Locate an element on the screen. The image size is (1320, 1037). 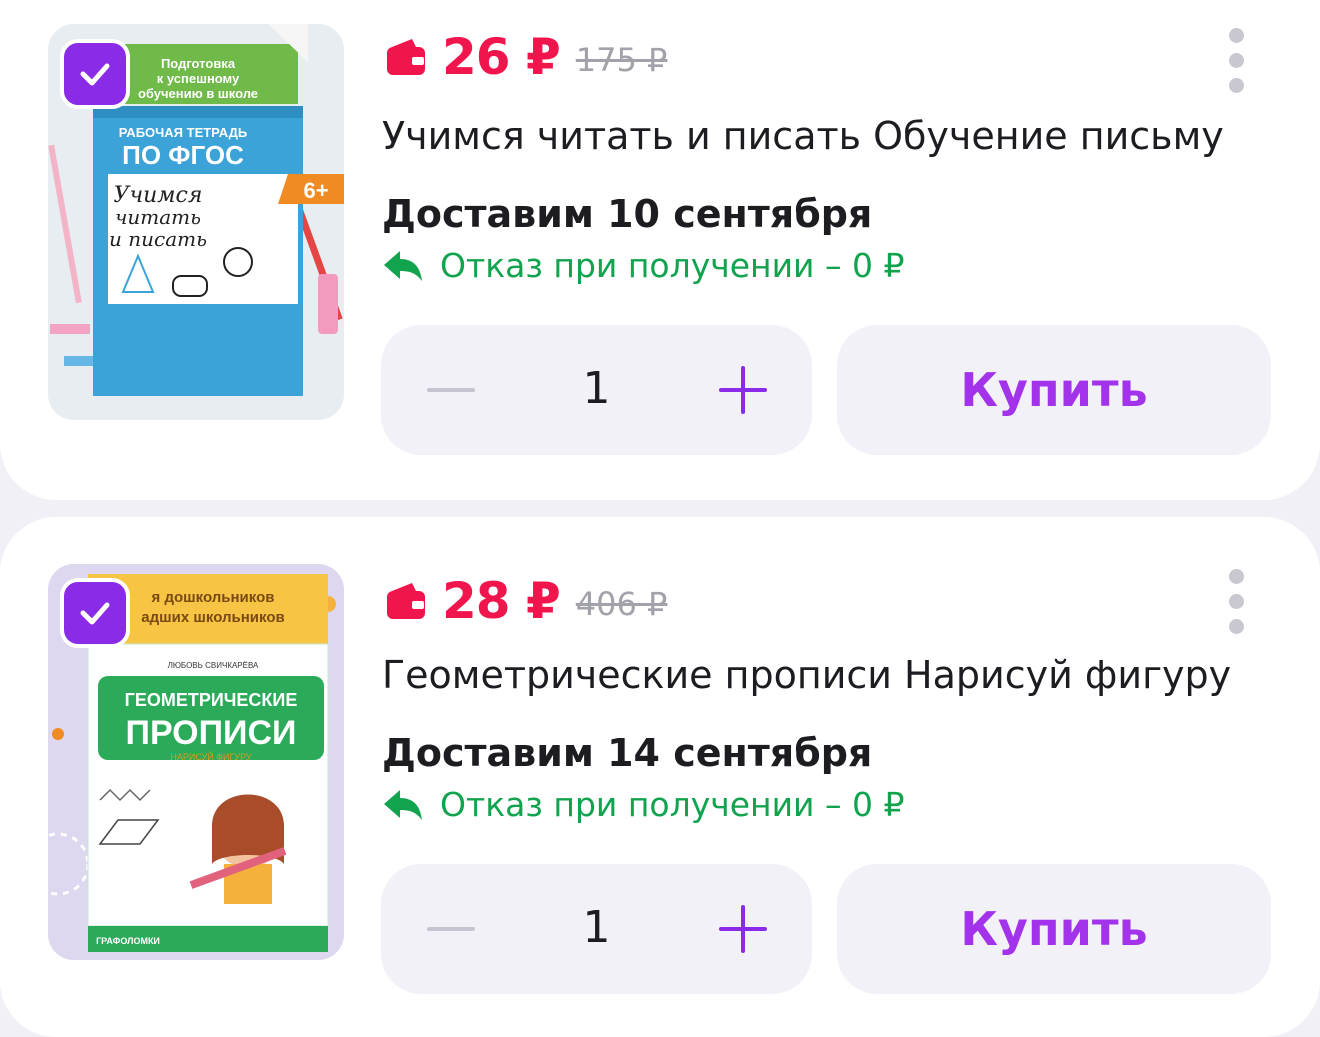
delivery-date: Доставим 10 сентября is located at coordinates (627, 214).